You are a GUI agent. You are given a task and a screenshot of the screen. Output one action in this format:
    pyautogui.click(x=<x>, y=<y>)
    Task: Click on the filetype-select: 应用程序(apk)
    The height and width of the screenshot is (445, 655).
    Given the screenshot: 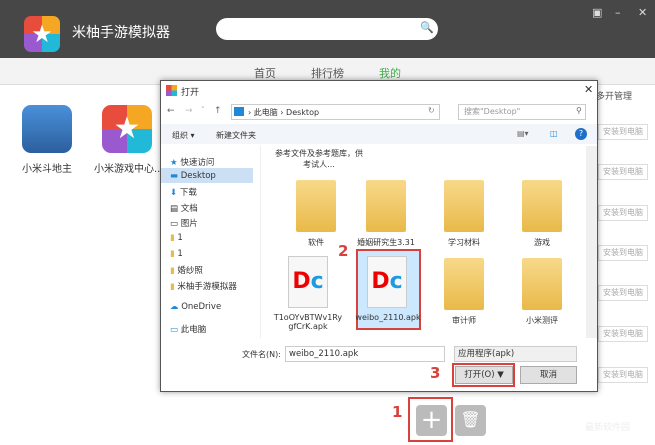 What is the action you would take?
    pyautogui.click(x=515, y=354)
    